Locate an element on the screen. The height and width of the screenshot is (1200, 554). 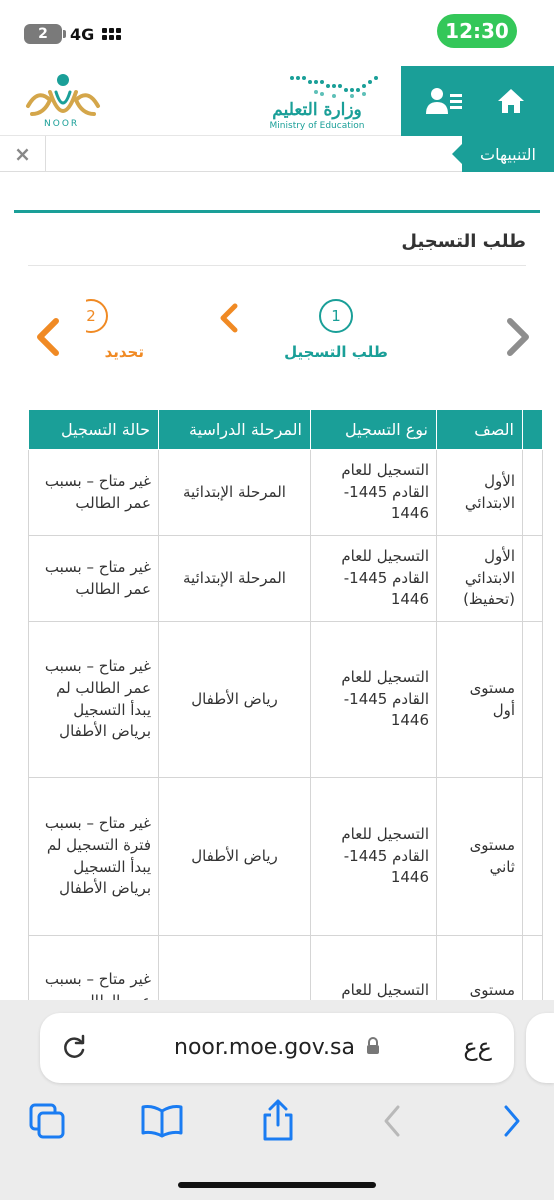
divider is located at coordinates (277, 265).